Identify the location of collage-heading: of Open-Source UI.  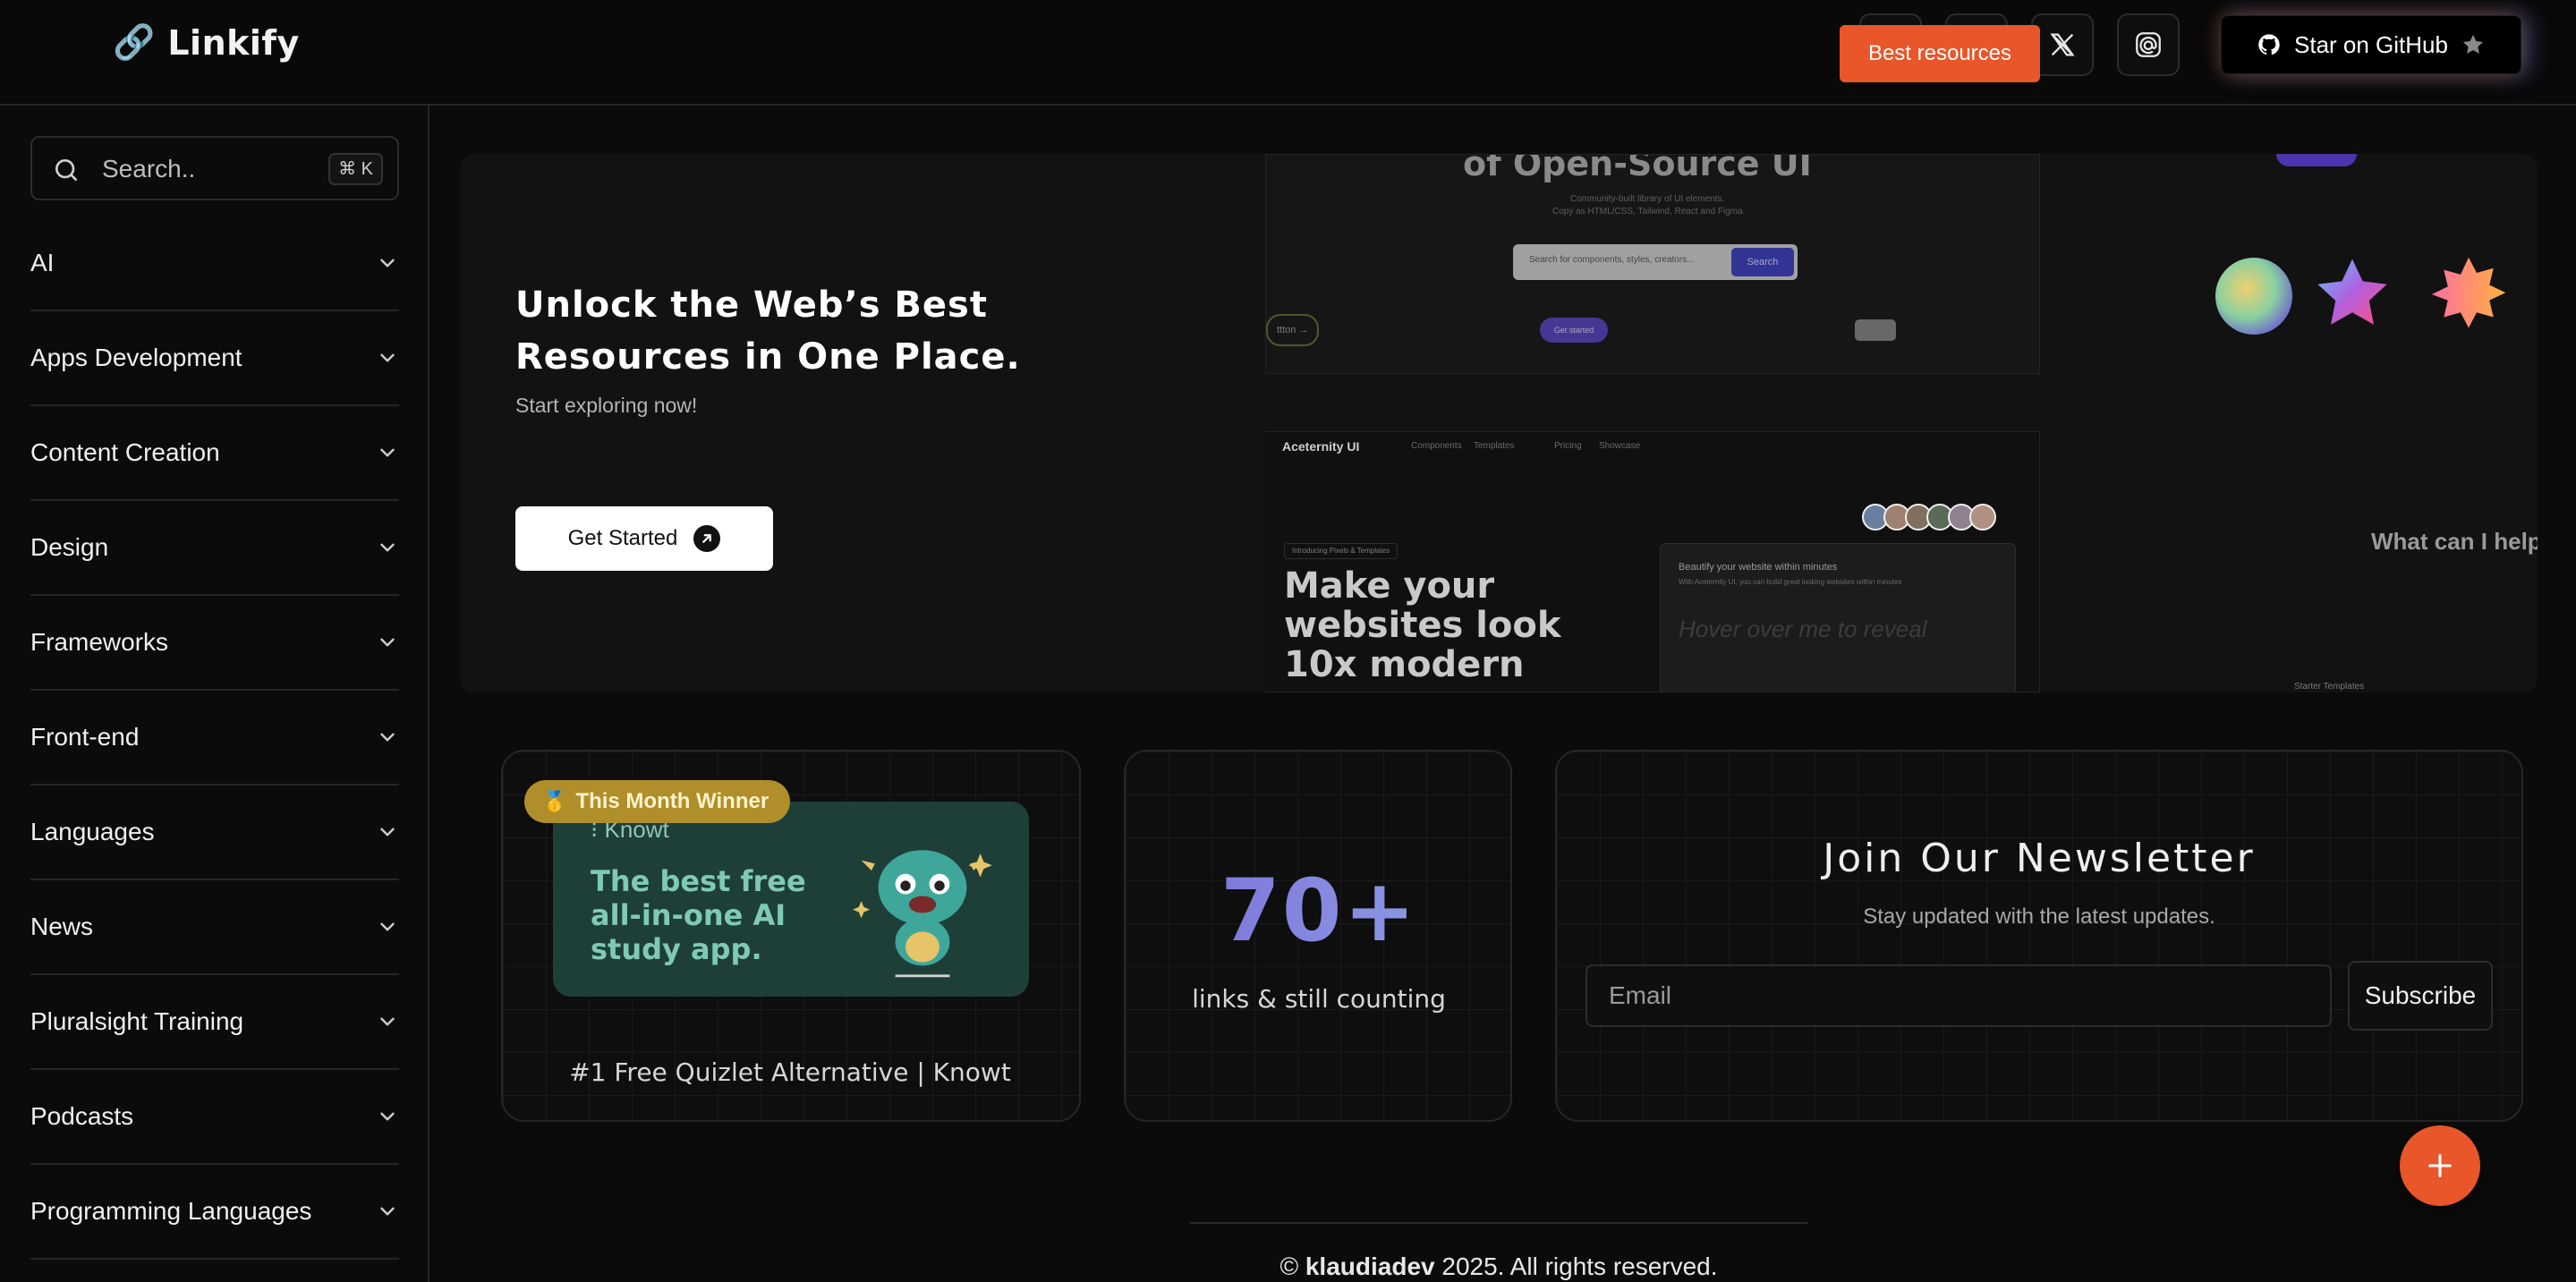
(1637, 169).